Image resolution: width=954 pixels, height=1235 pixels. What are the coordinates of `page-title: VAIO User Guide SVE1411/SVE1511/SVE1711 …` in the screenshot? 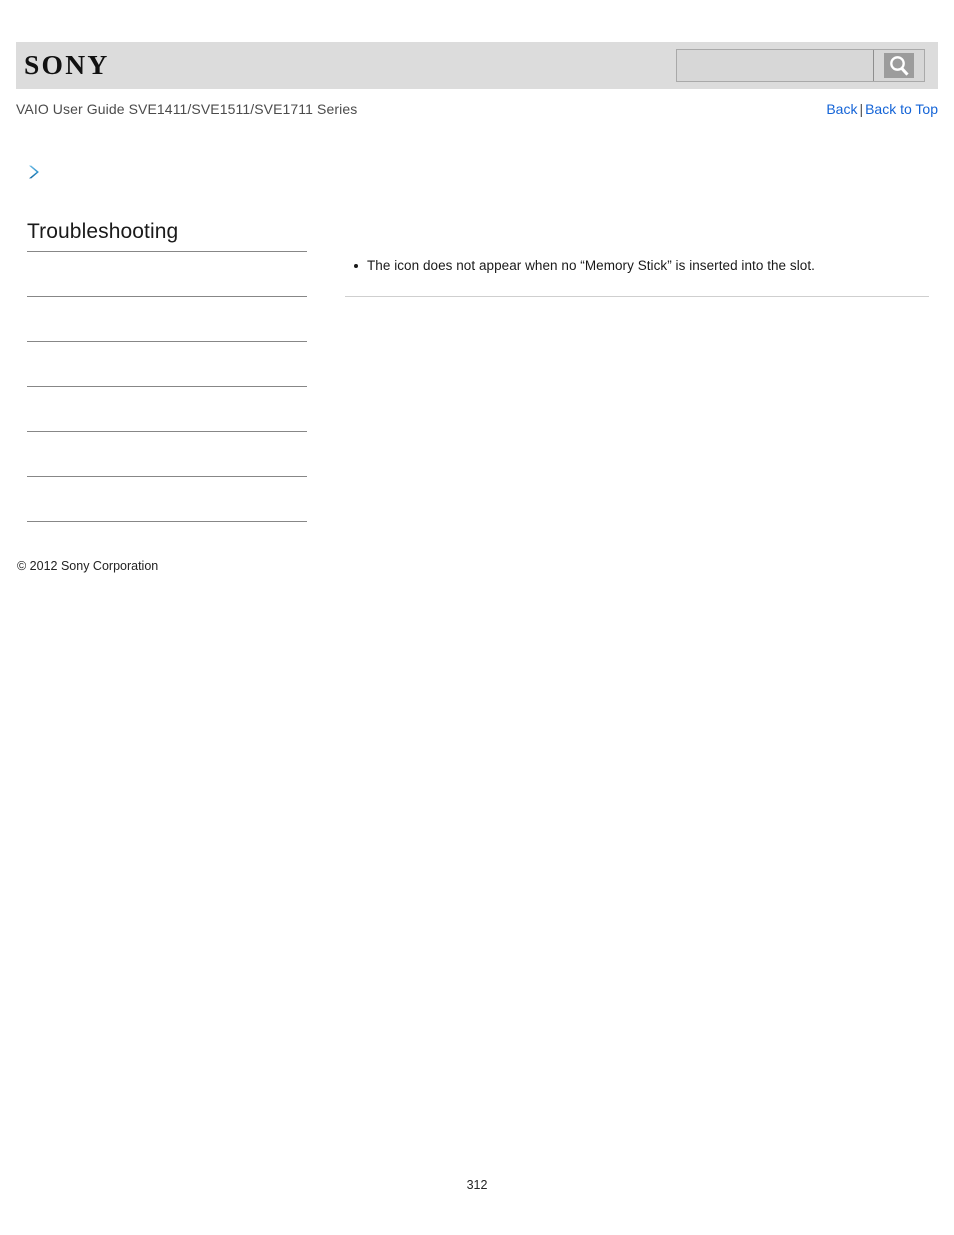 It's located at (187, 109).